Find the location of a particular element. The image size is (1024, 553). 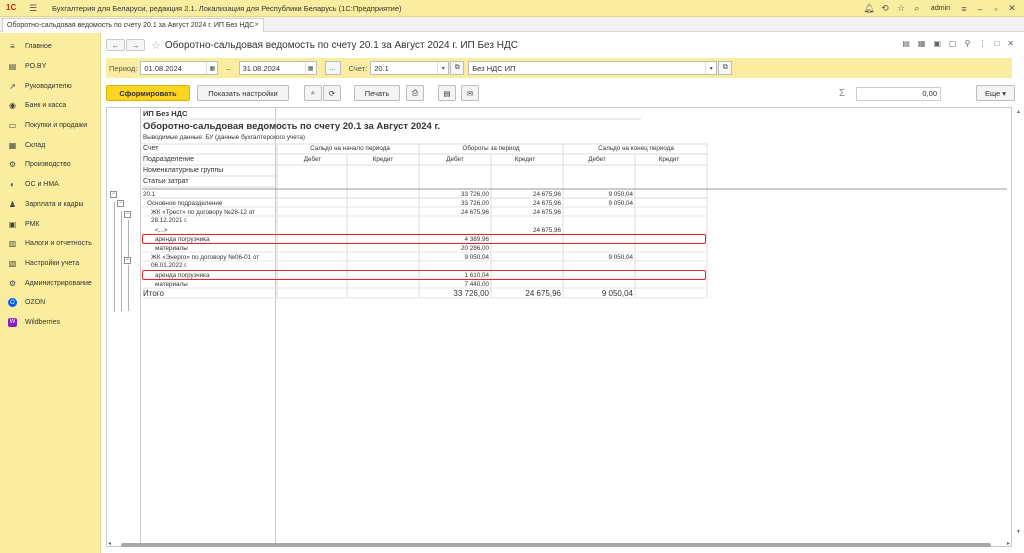

account-field: 20.1 ▾ is located at coordinates (410, 68).